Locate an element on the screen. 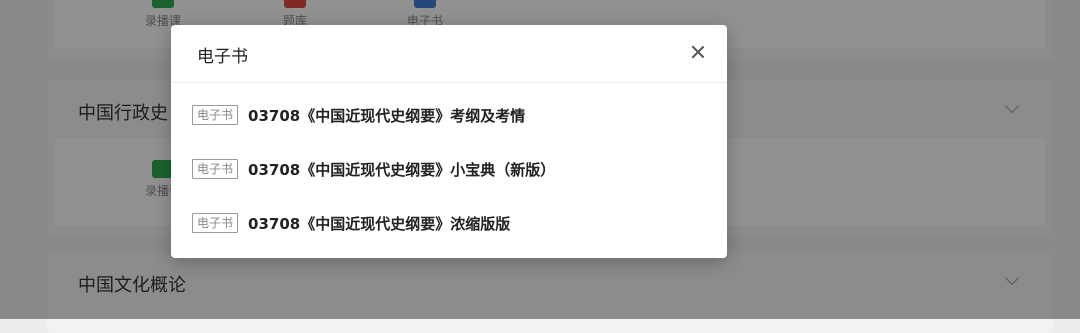 The height and width of the screenshot is (333, 1080). close-icon is located at coordinates (698, 52).